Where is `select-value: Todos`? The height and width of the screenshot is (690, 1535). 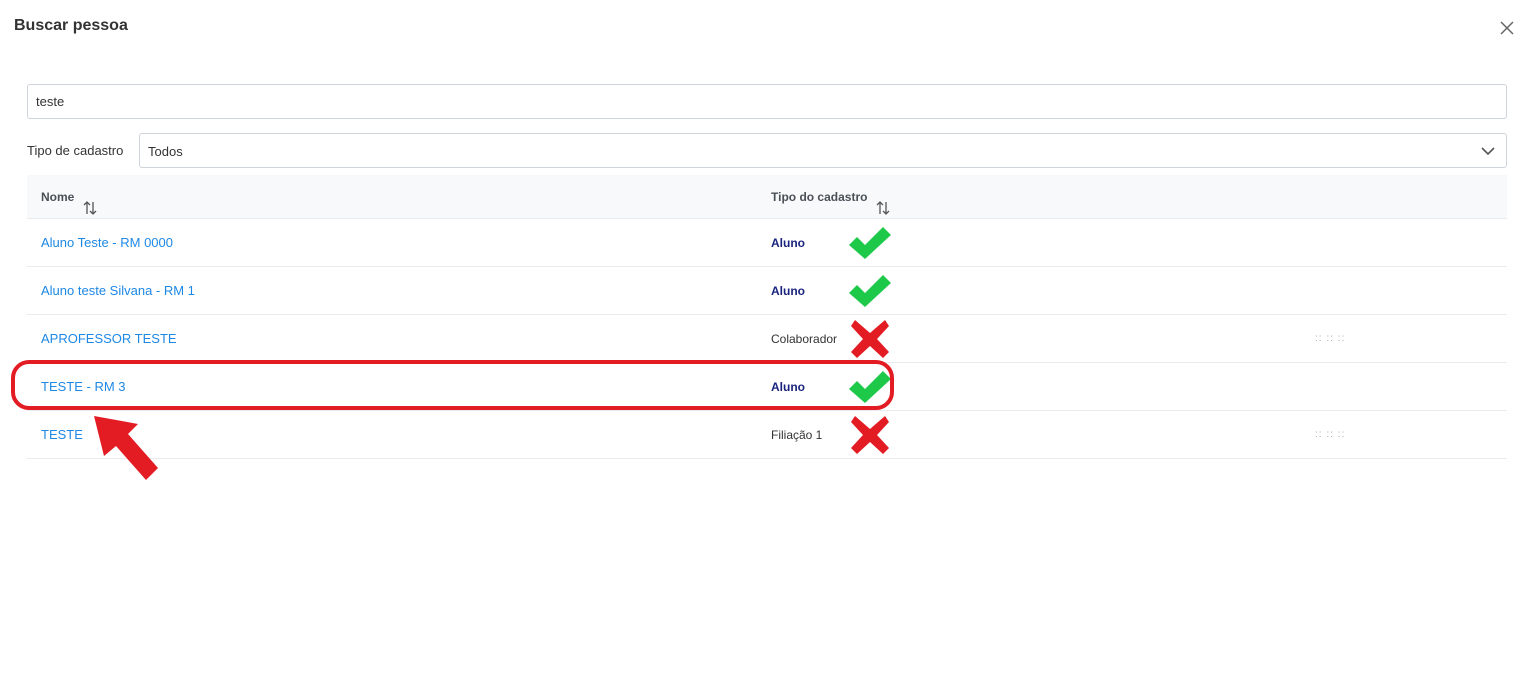 select-value: Todos is located at coordinates (165, 151).